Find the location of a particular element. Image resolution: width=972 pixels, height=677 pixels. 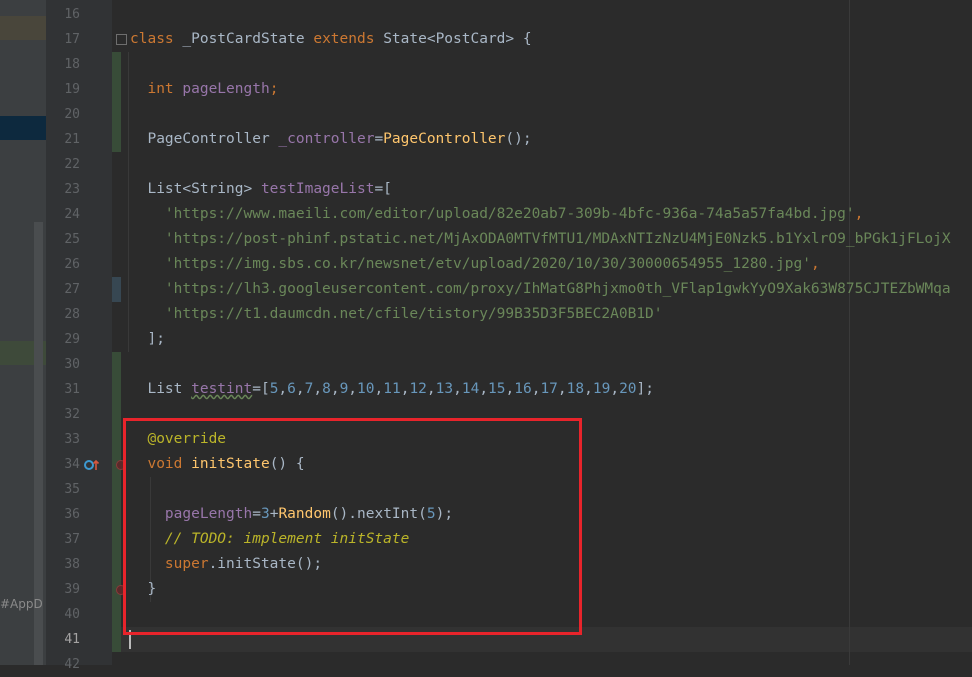

line-number: 23 is located at coordinates (63, 189).